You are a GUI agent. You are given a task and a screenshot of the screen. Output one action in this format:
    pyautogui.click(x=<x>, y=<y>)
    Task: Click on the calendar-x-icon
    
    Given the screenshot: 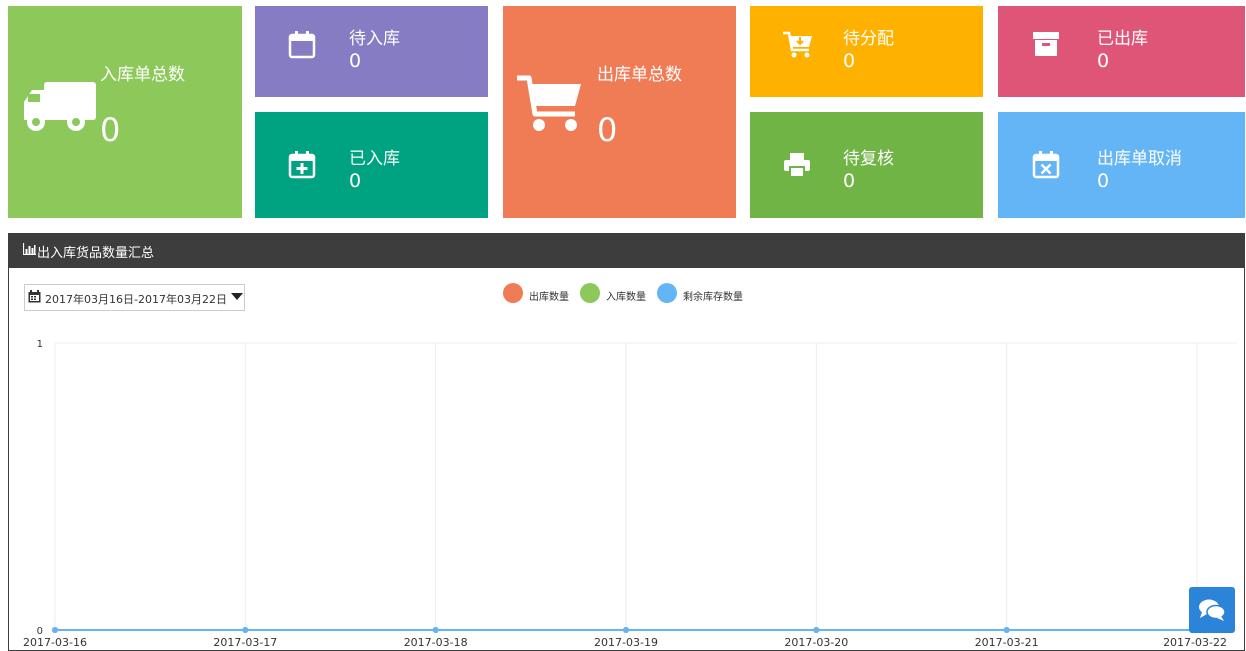 What is the action you would take?
    pyautogui.click(x=1046, y=167)
    